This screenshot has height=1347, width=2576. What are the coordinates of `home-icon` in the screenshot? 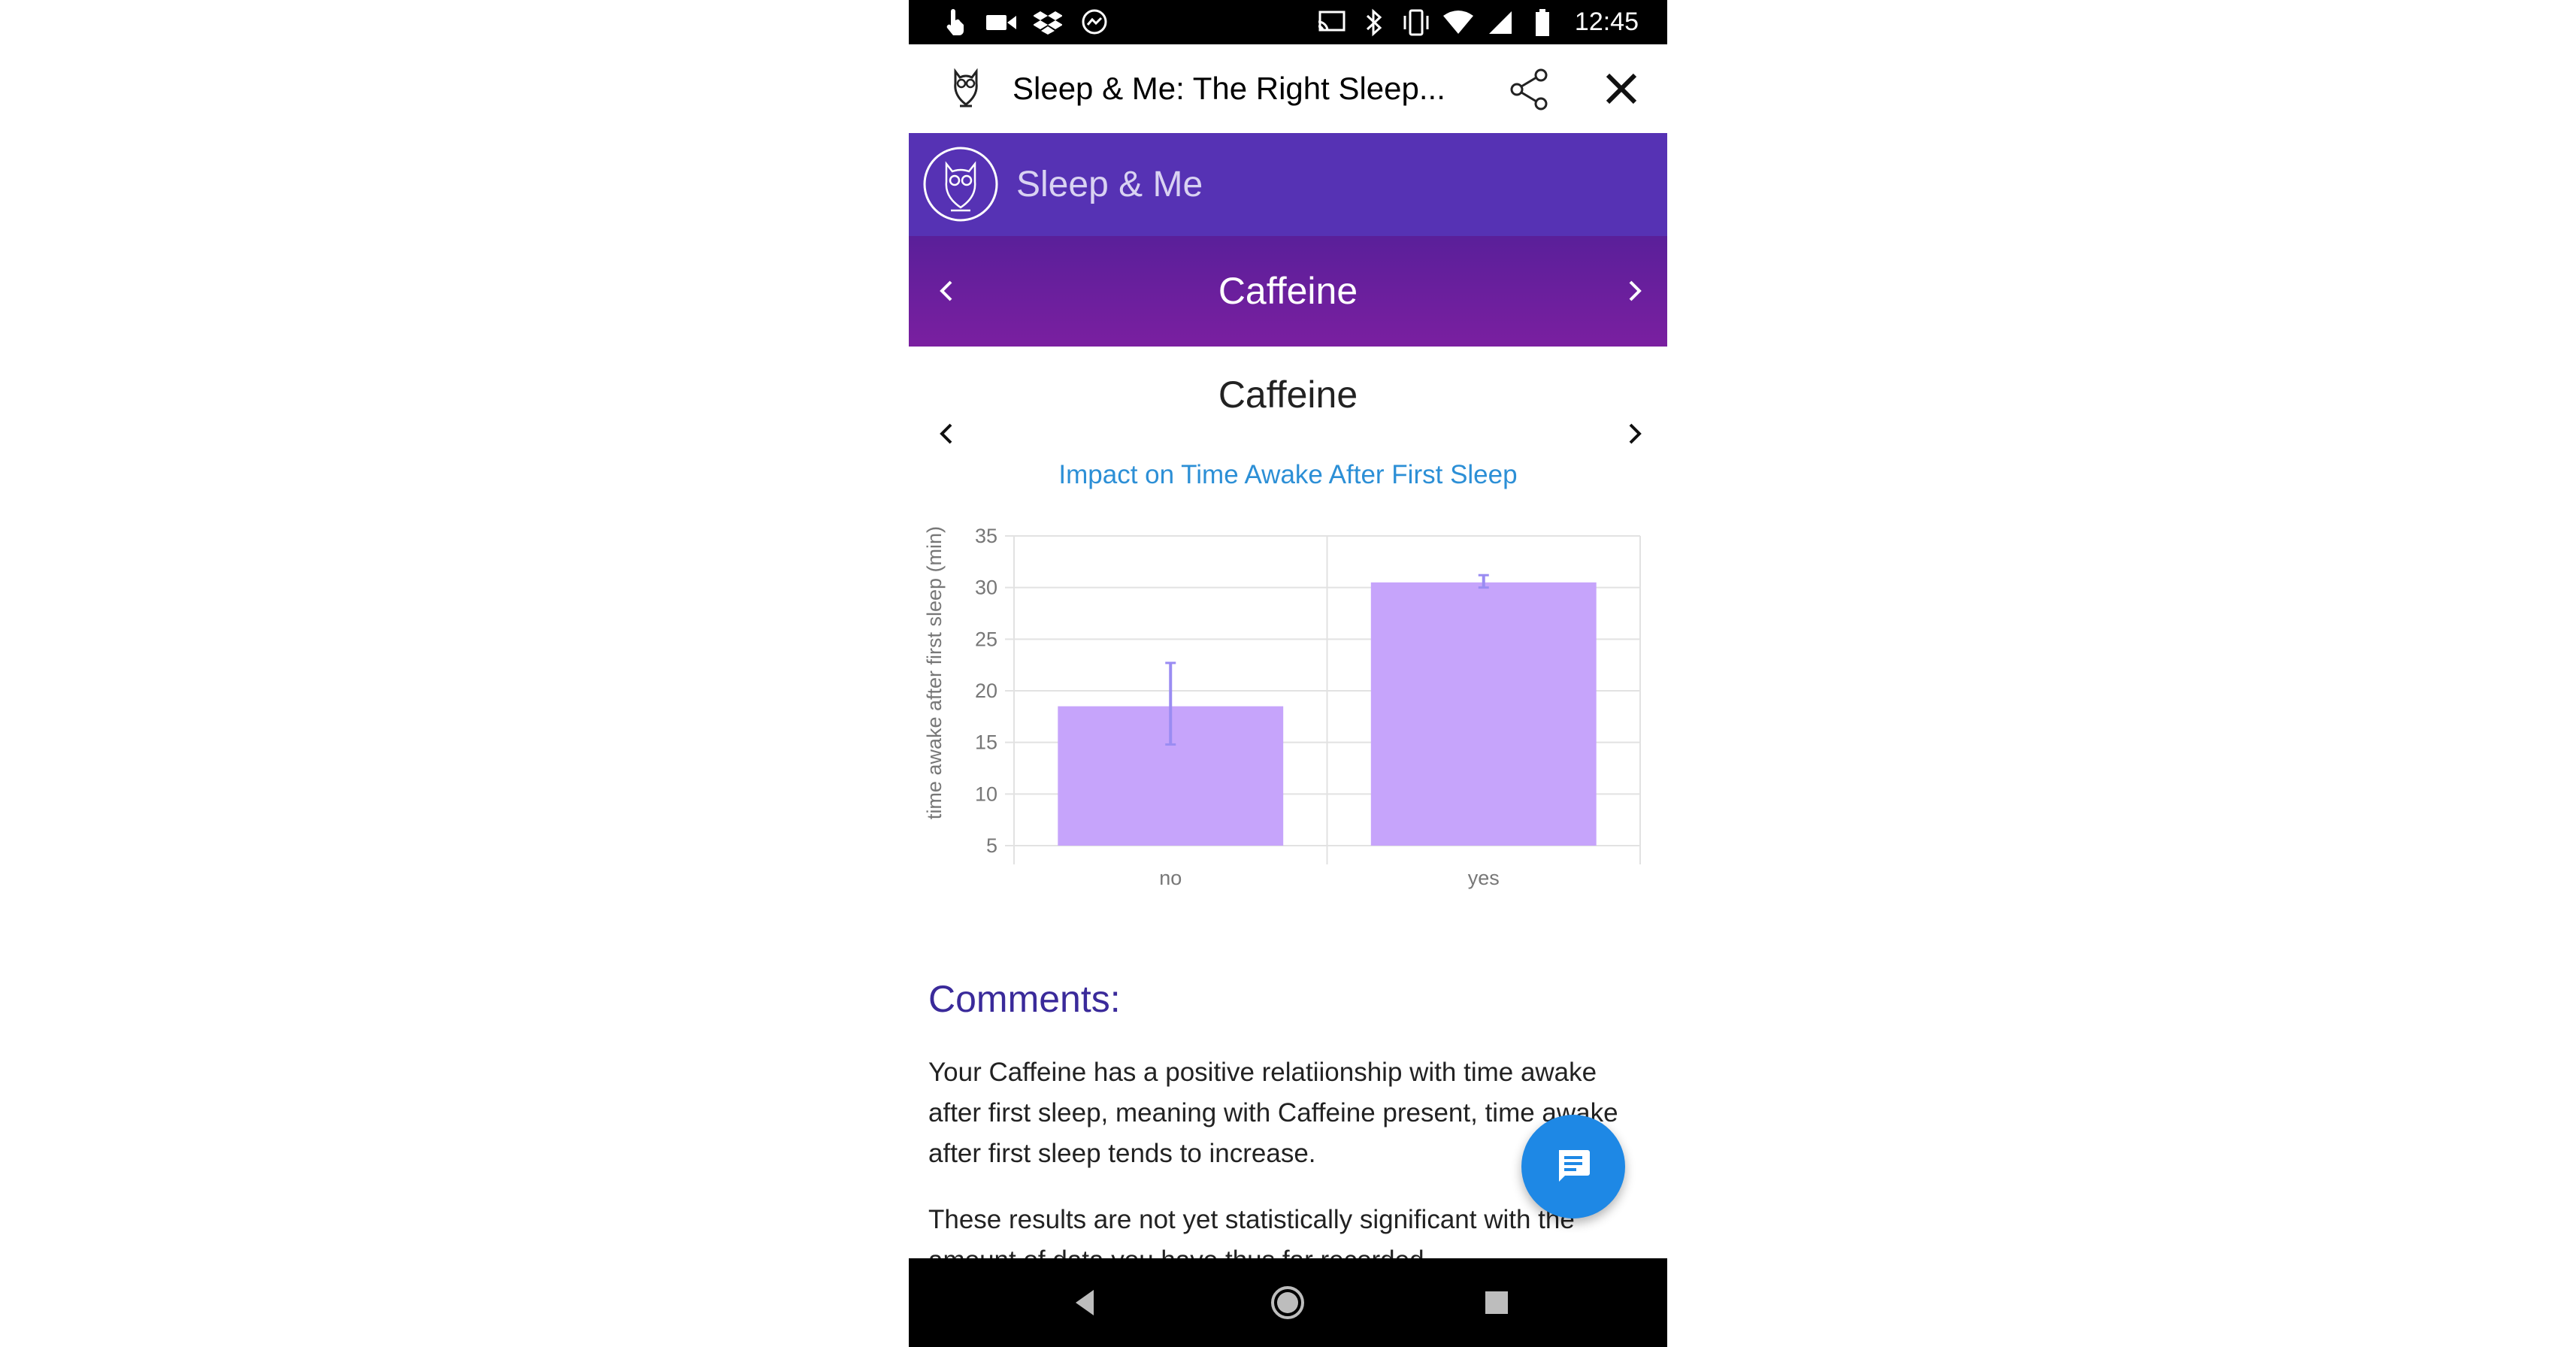 It's located at (1287, 1302).